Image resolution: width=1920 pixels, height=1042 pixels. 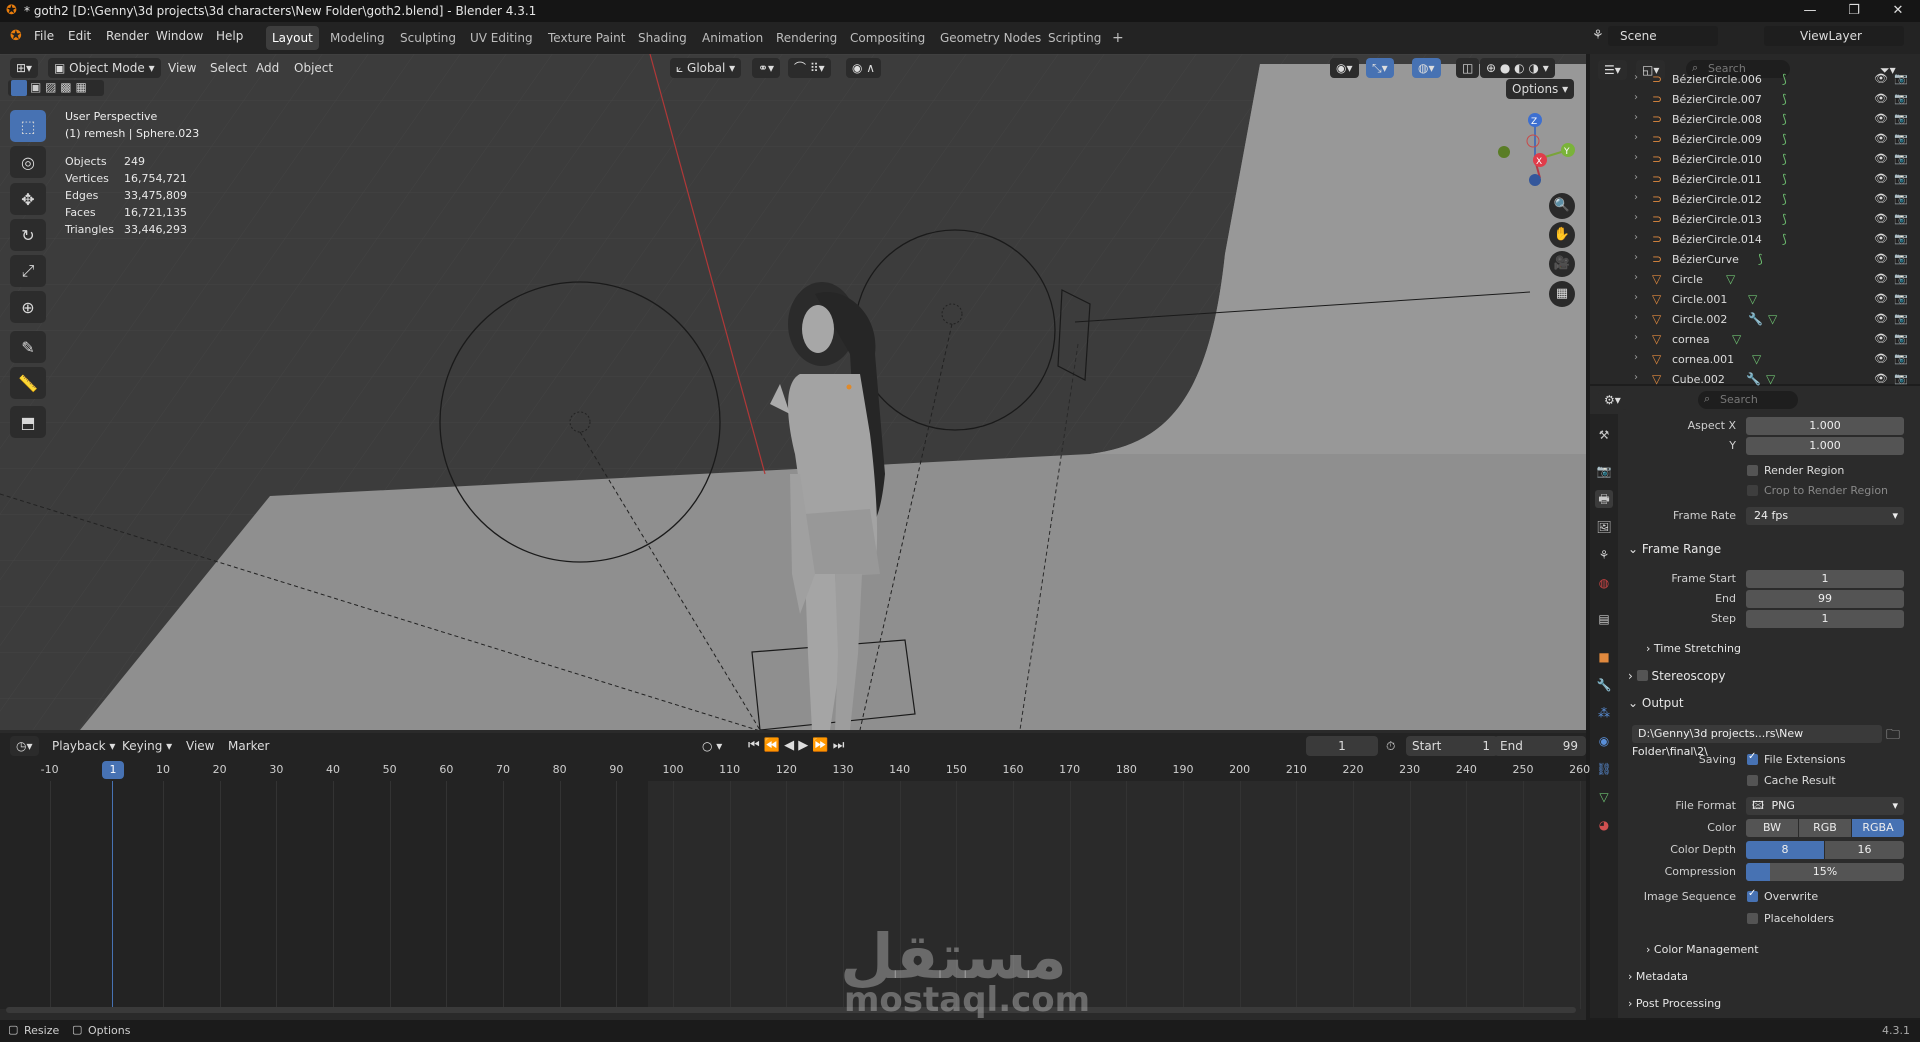 What do you see at coordinates (1344, 68) in the screenshot?
I see `visibility-button: ◉▾` at bounding box center [1344, 68].